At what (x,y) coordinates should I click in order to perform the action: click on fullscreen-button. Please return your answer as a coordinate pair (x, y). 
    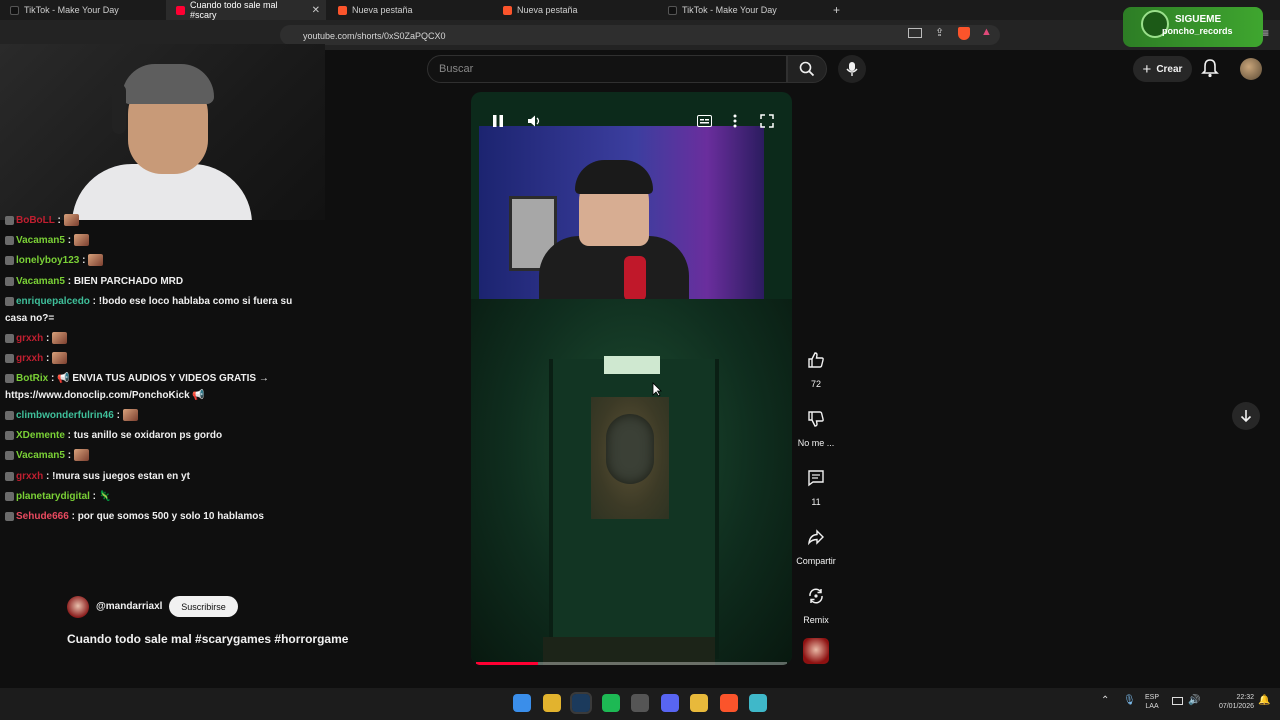
    Looking at the image, I should click on (767, 121).